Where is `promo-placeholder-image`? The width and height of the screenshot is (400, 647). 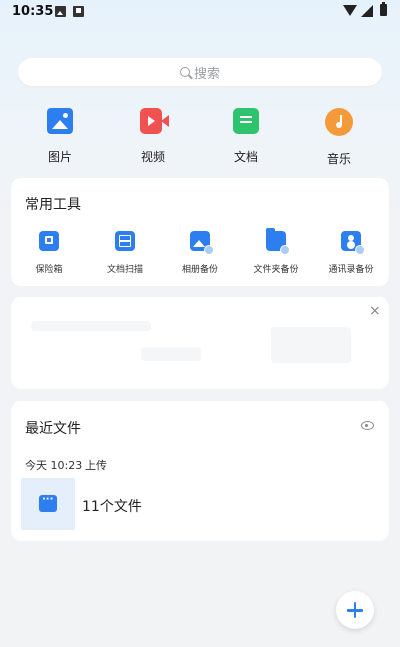 promo-placeholder-image is located at coordinates (311, 345).